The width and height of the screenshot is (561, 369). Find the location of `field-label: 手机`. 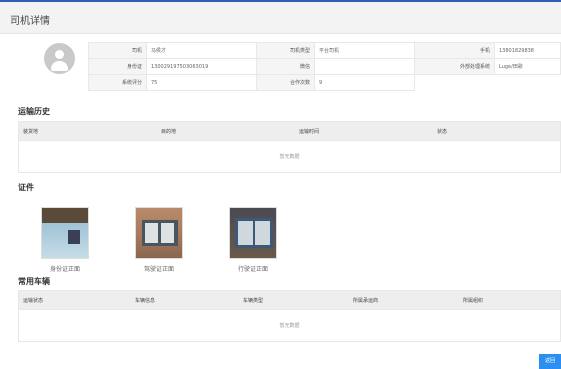

field-label: 手机 is located at coordinates (454, 50).